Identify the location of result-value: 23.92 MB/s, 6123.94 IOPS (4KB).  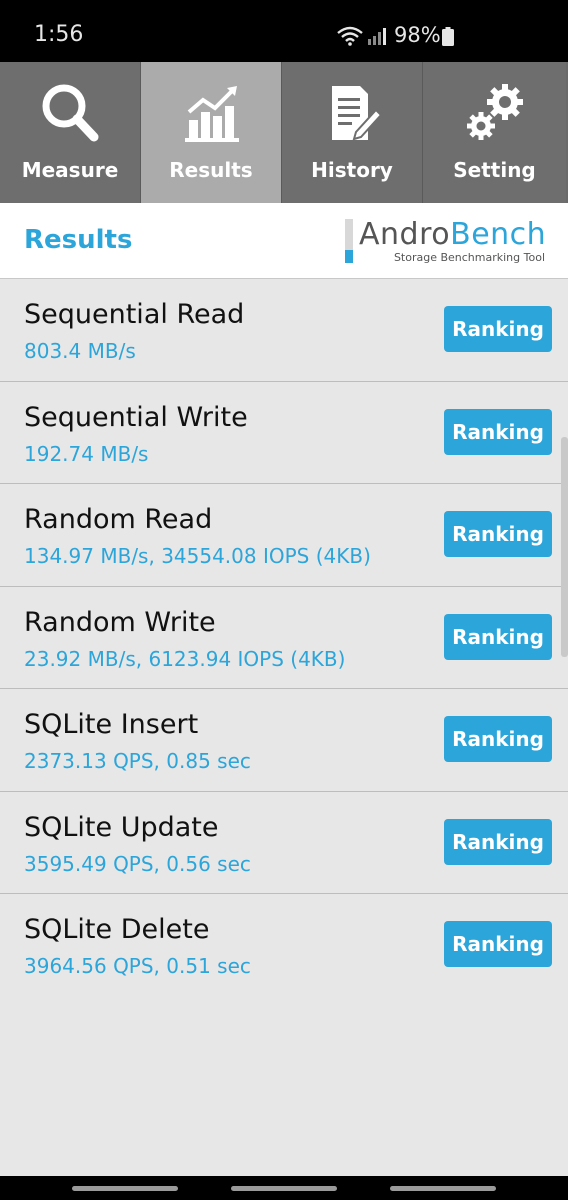
(185, 658).